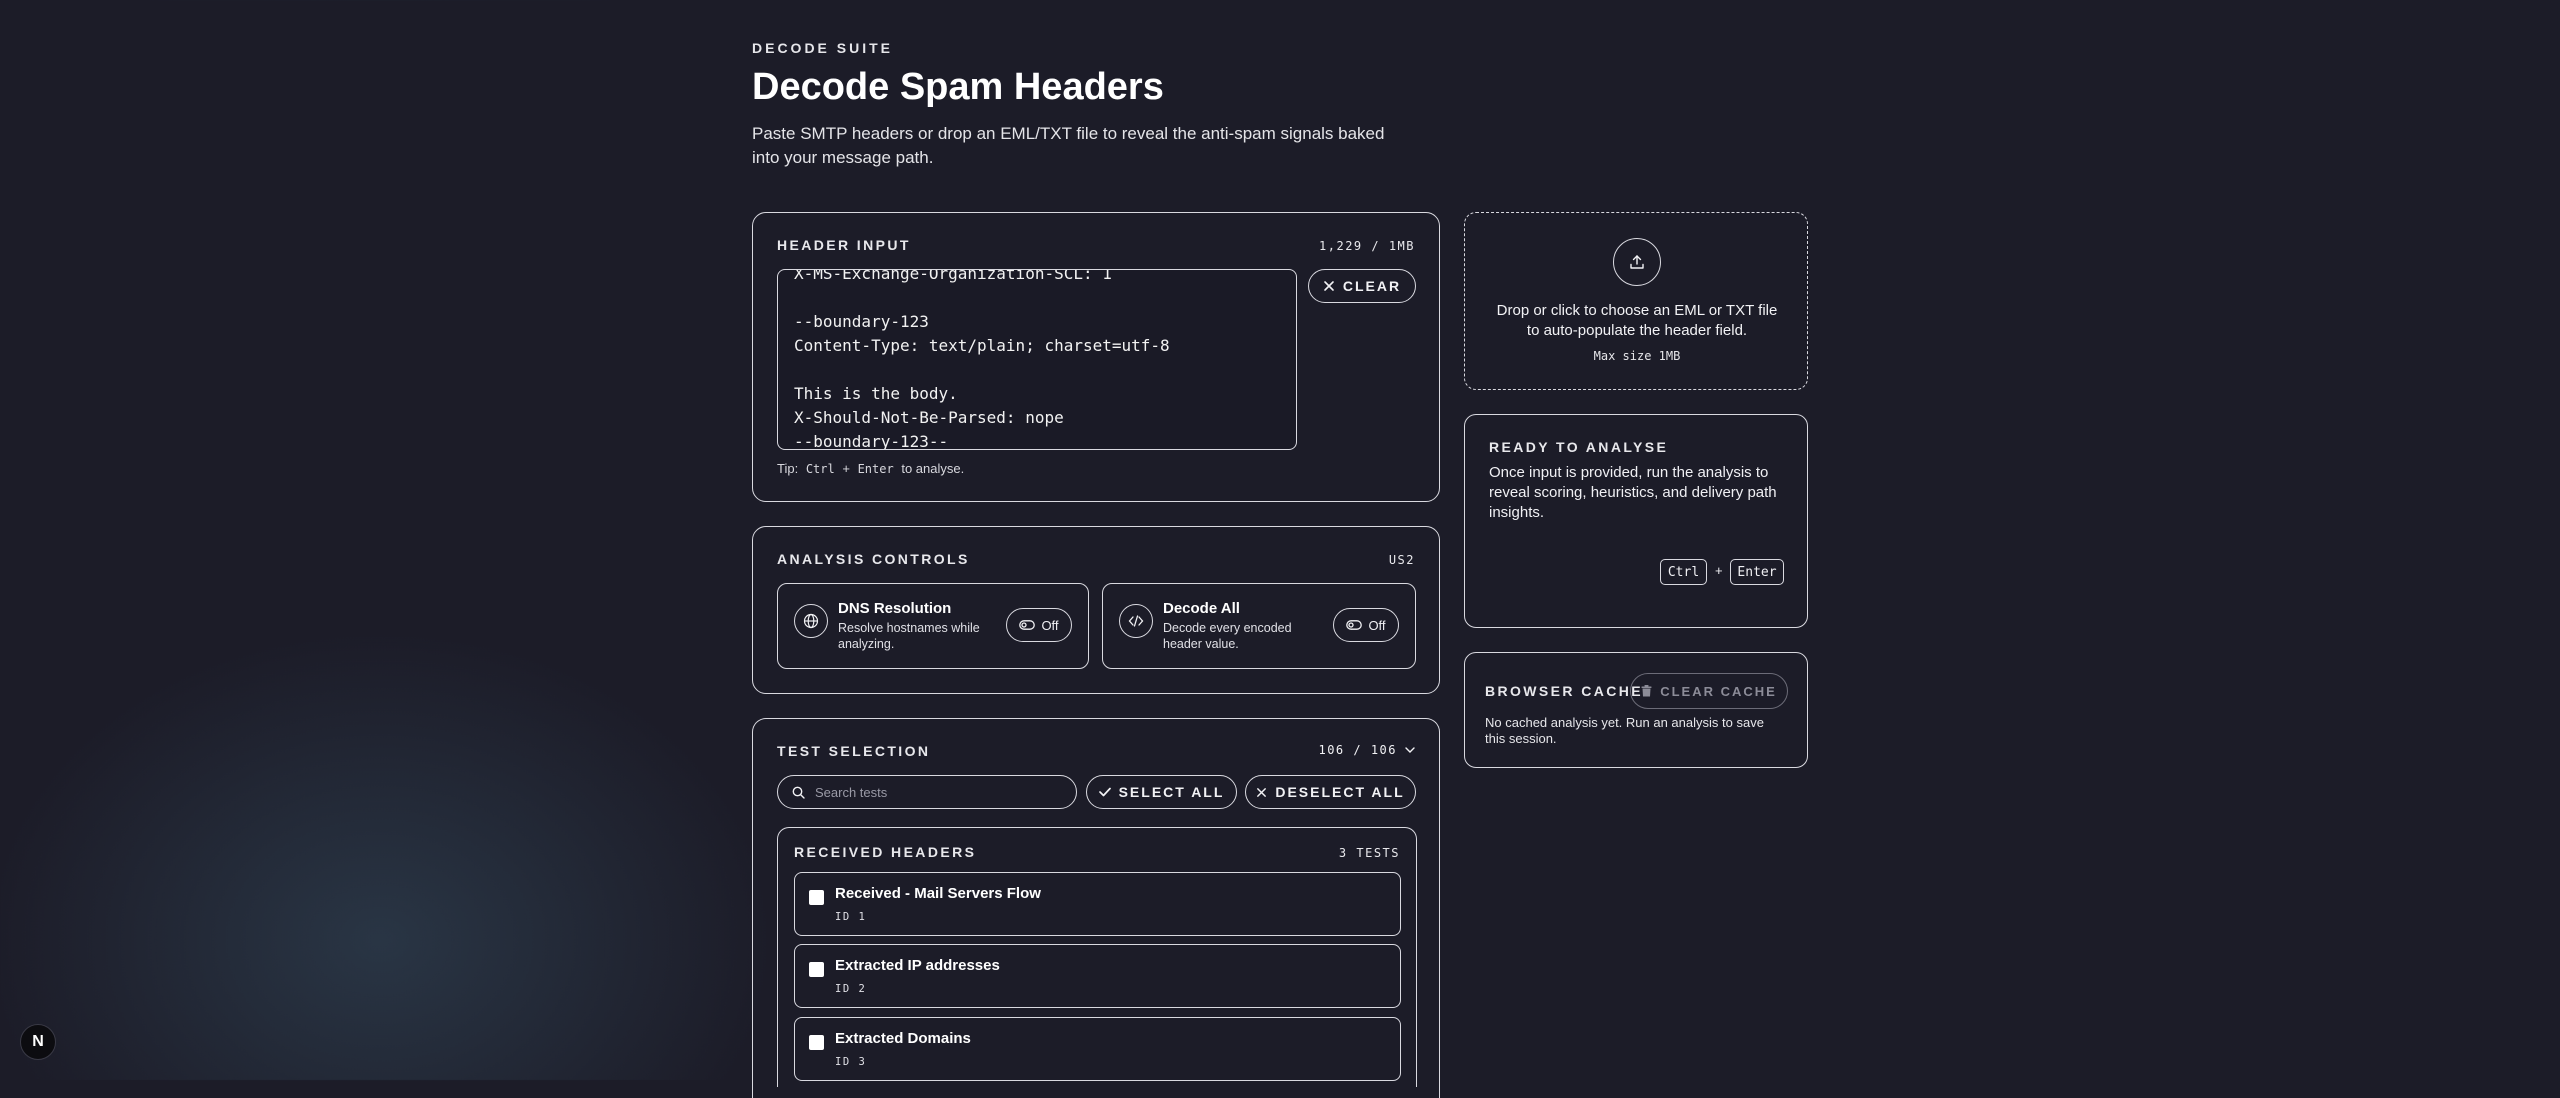  Describe the element at coordinates (1171, 792) in the screenshot. I see `select-all-label: SELECT ALL` at that location.